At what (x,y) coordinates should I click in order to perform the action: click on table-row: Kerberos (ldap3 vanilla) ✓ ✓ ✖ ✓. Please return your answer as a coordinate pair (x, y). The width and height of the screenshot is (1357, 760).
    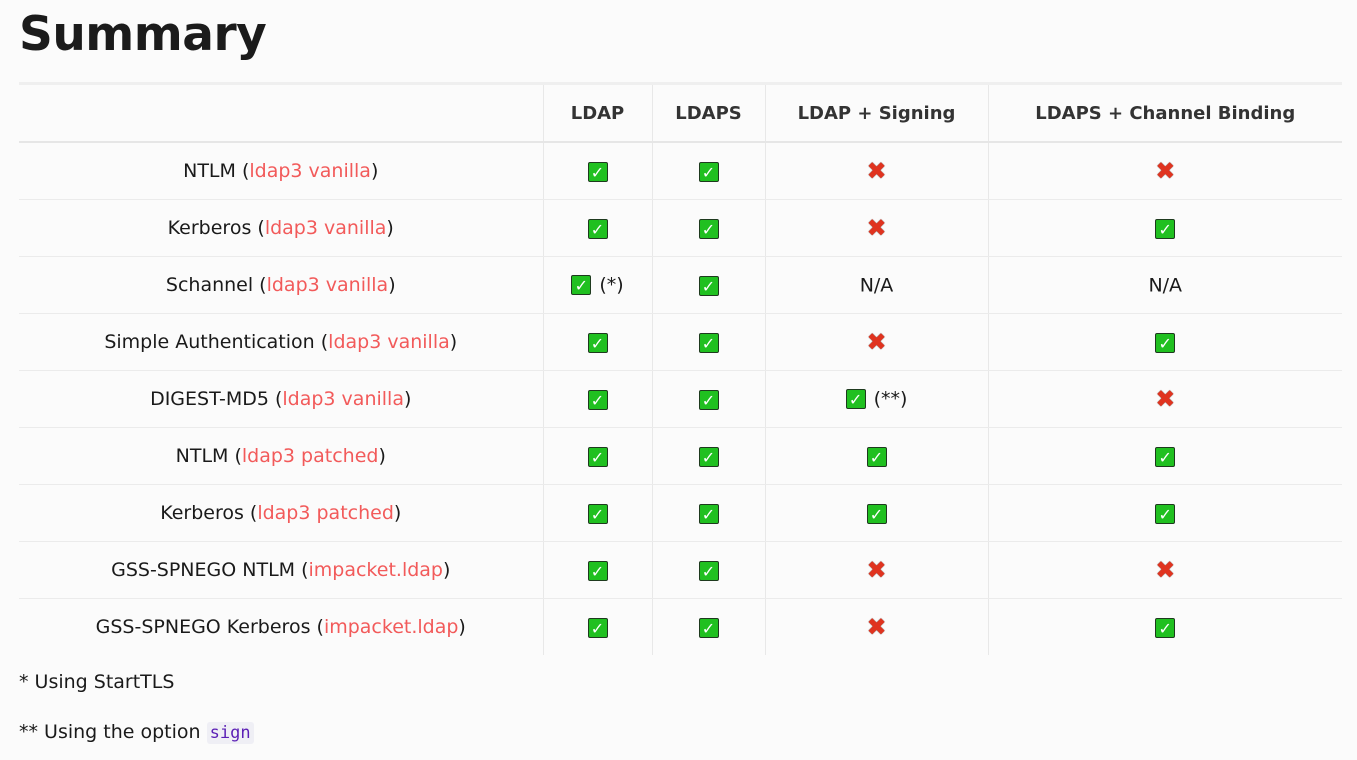
    Looking at the image, I should click on (680, 228).